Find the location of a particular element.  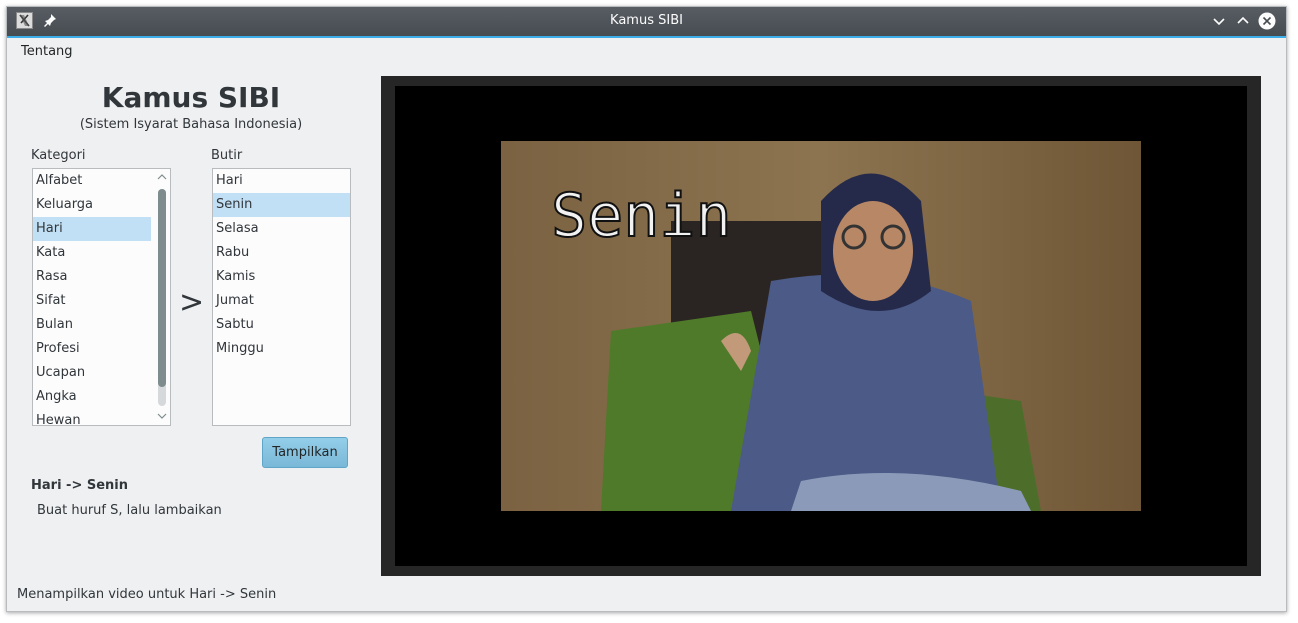

kategori-item-sifat: Sifat is located at coordinates (92, 301).